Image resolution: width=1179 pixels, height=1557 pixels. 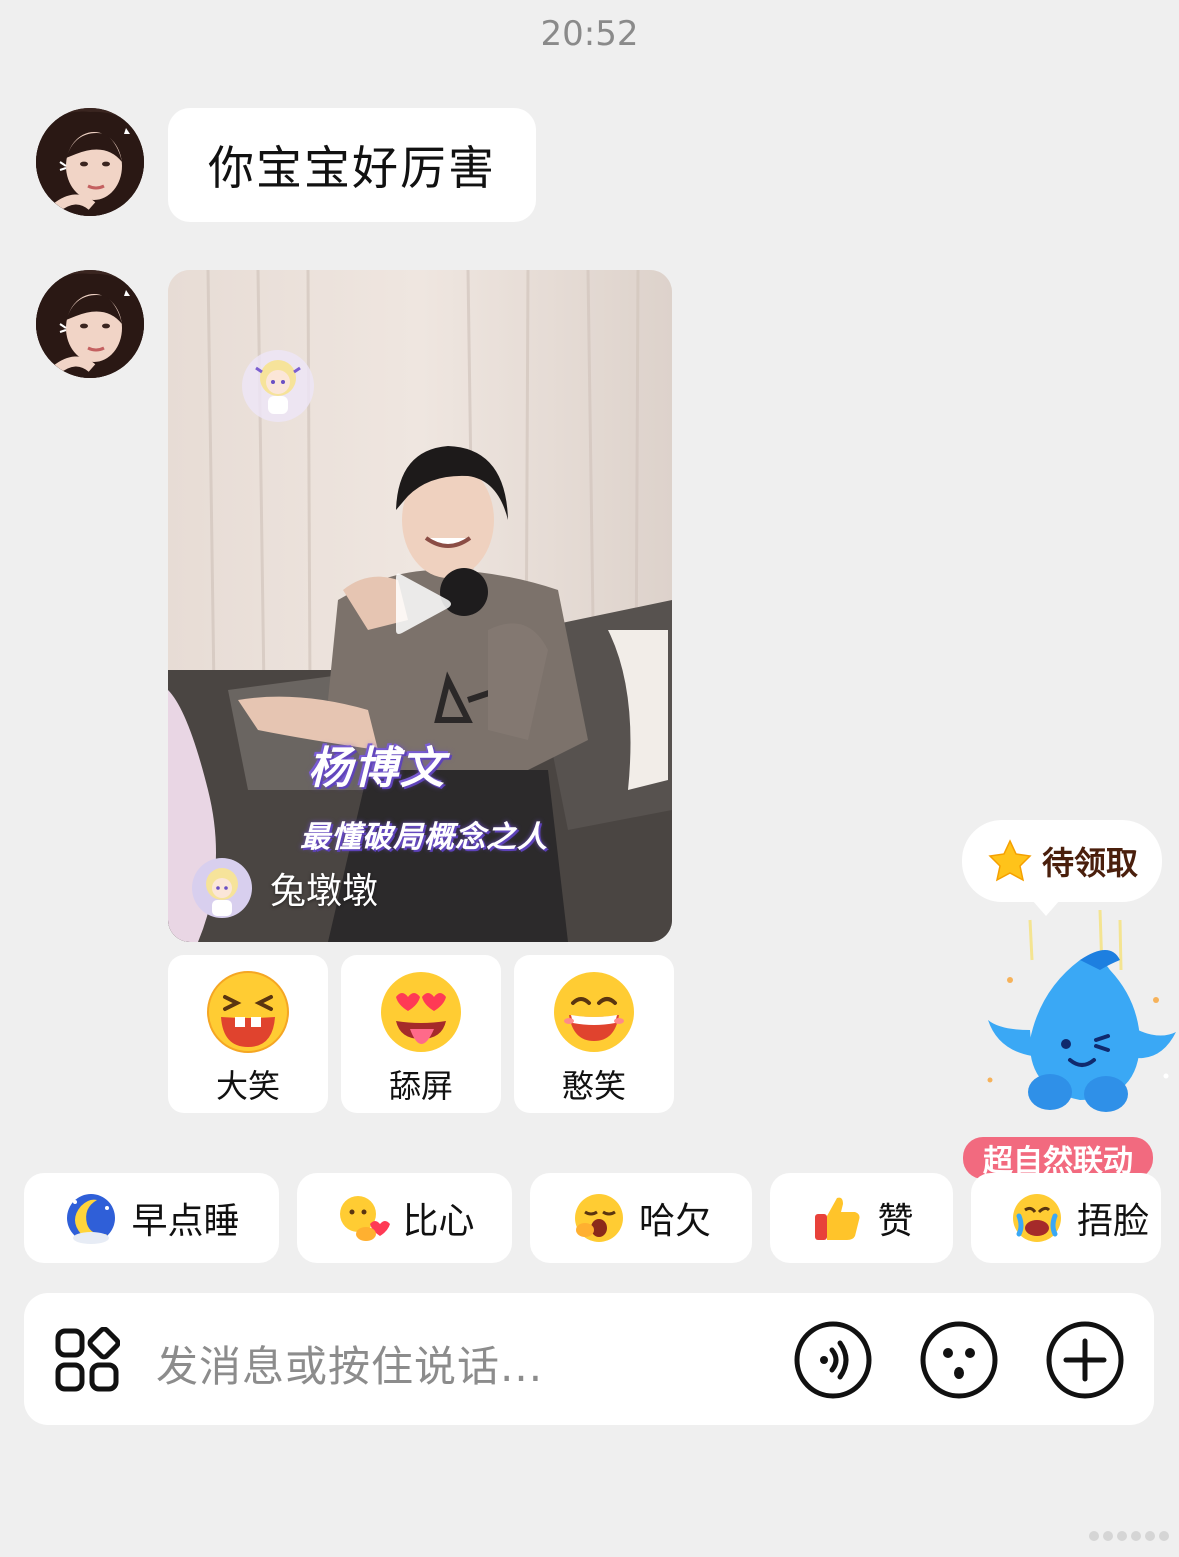 I want to click on thumbs-up-icon, so click(x=837, y=1218).